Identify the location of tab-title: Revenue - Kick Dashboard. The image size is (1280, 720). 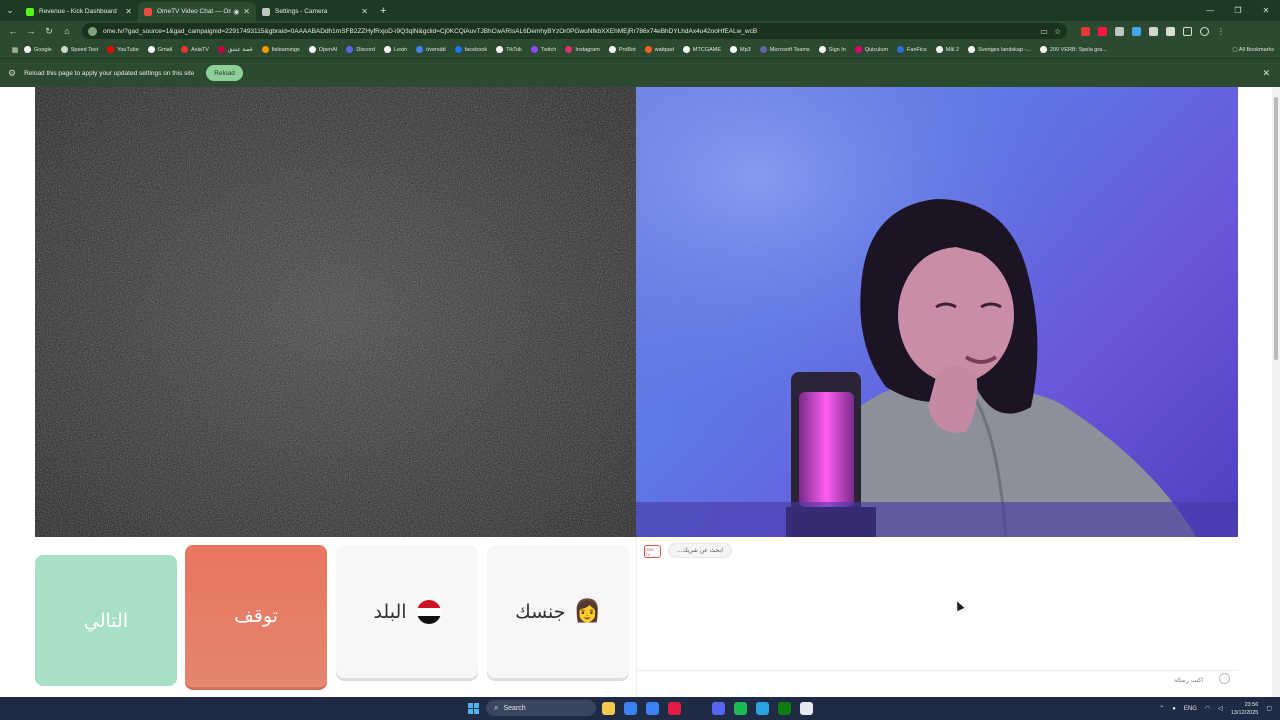
(78, 11).